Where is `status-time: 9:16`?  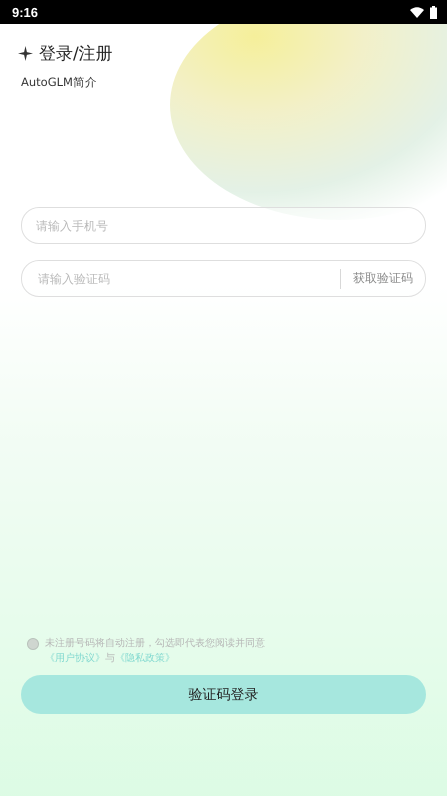 status-time: 9:16 is located at coordinates (25, 12).